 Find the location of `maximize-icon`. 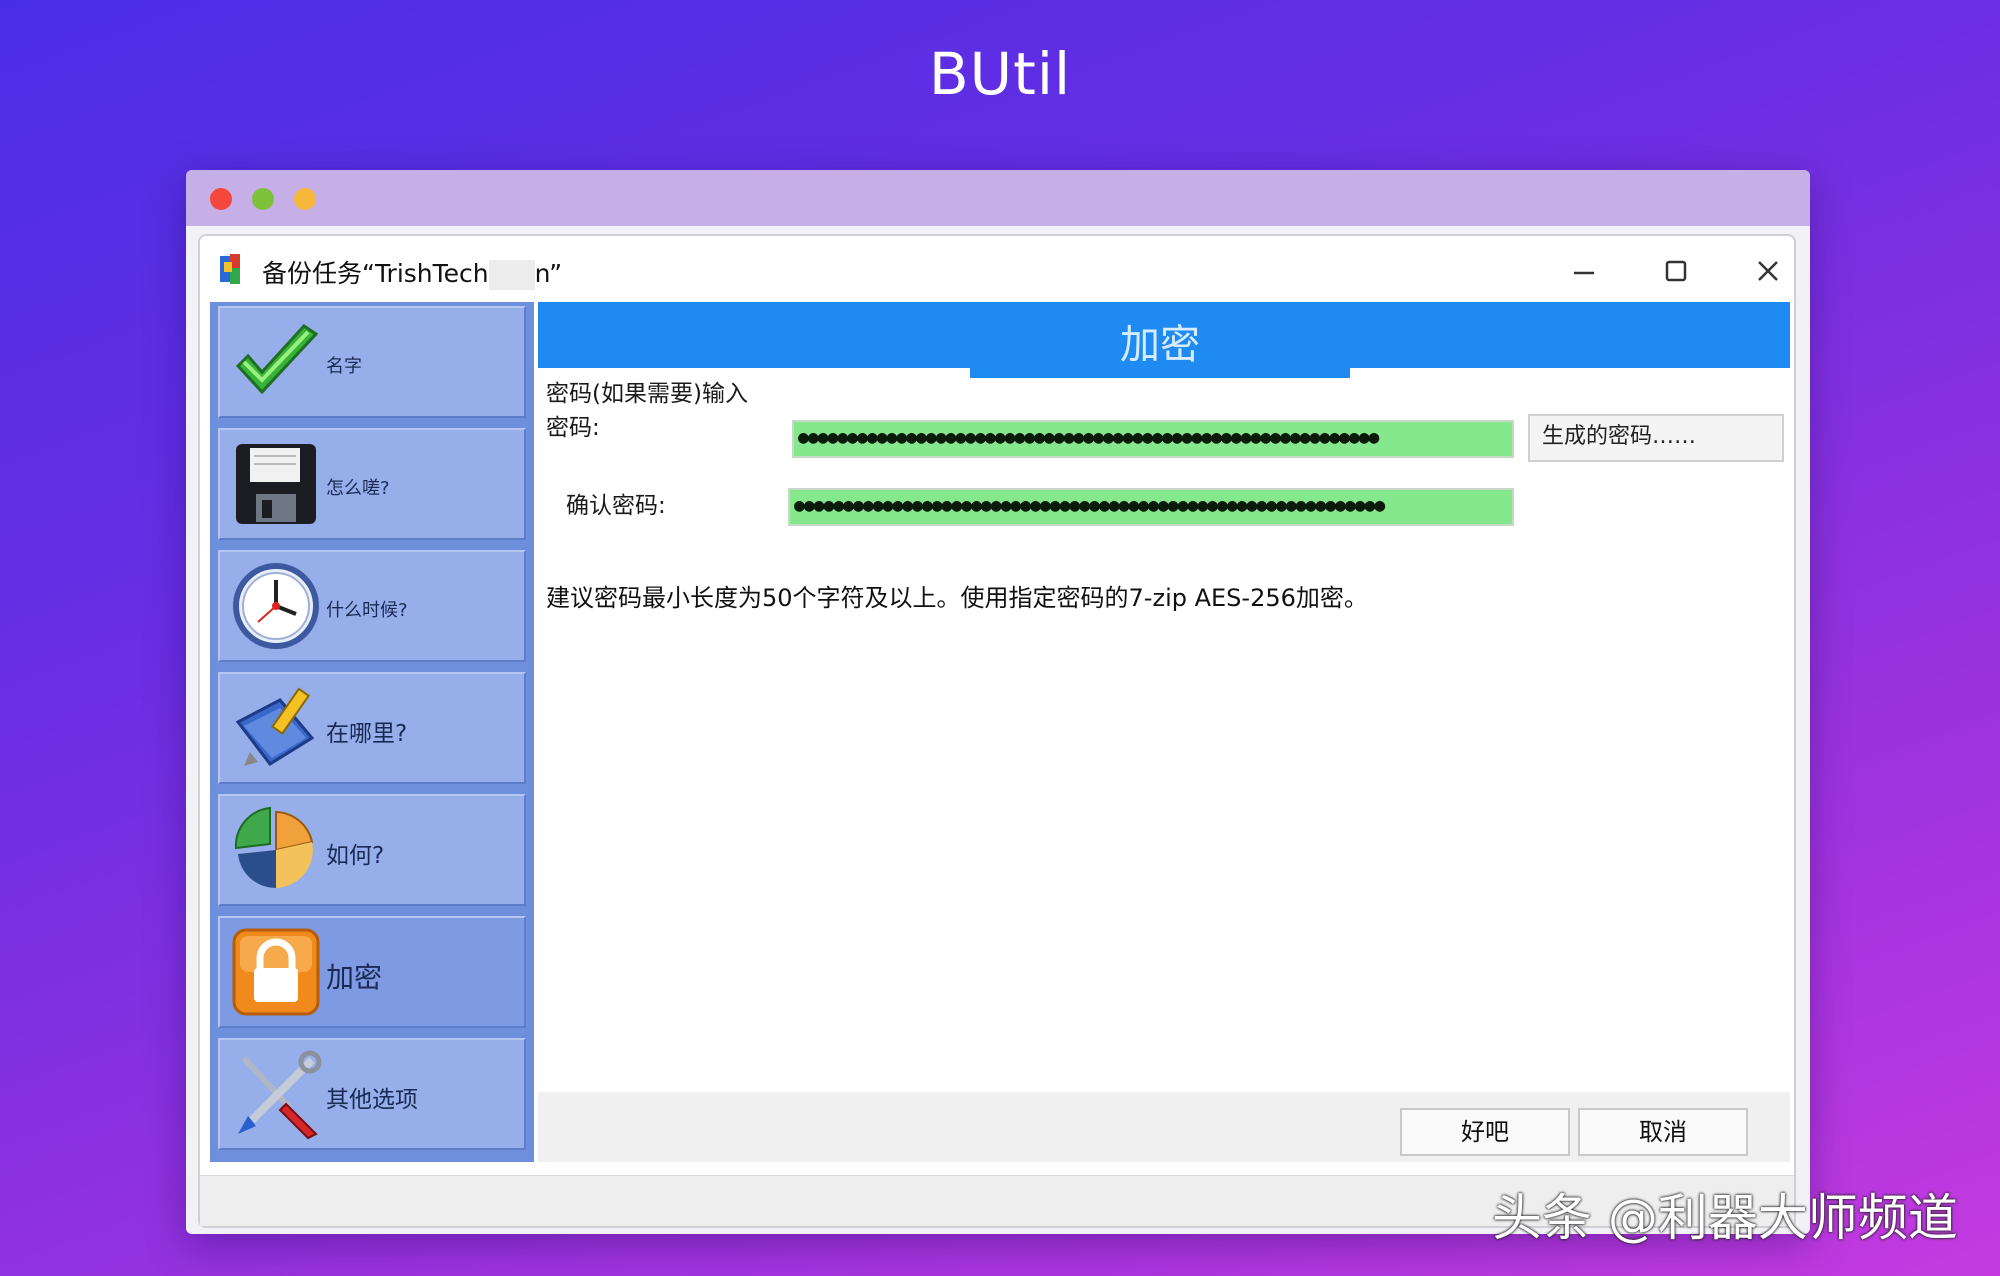

maximize-icon is located at coordinates (1676, 271).